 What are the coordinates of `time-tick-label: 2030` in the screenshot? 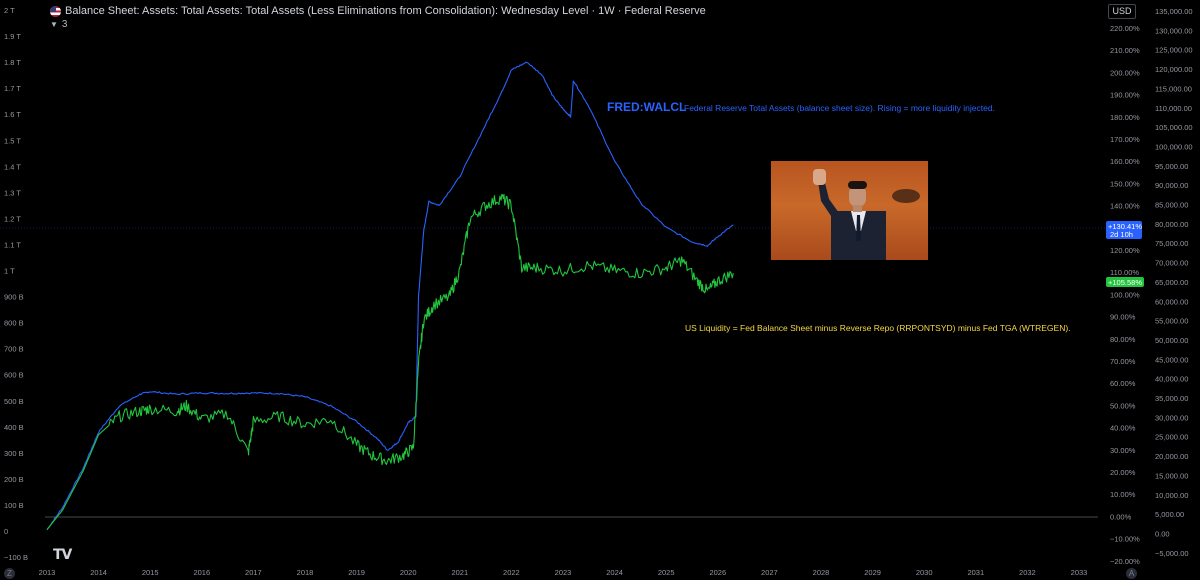 It's located at (924, 572).